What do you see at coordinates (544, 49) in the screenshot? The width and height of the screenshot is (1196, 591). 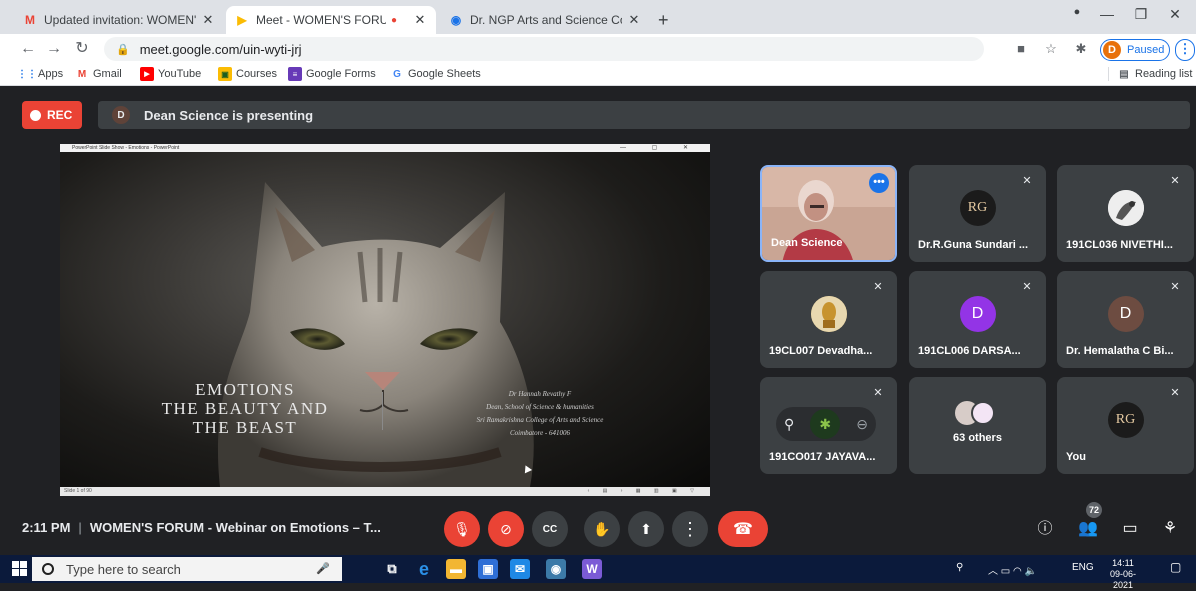 I see `url-input: 🔒 meet.google.com/uin-wyti-jrj` at bounding box center [544, 49].